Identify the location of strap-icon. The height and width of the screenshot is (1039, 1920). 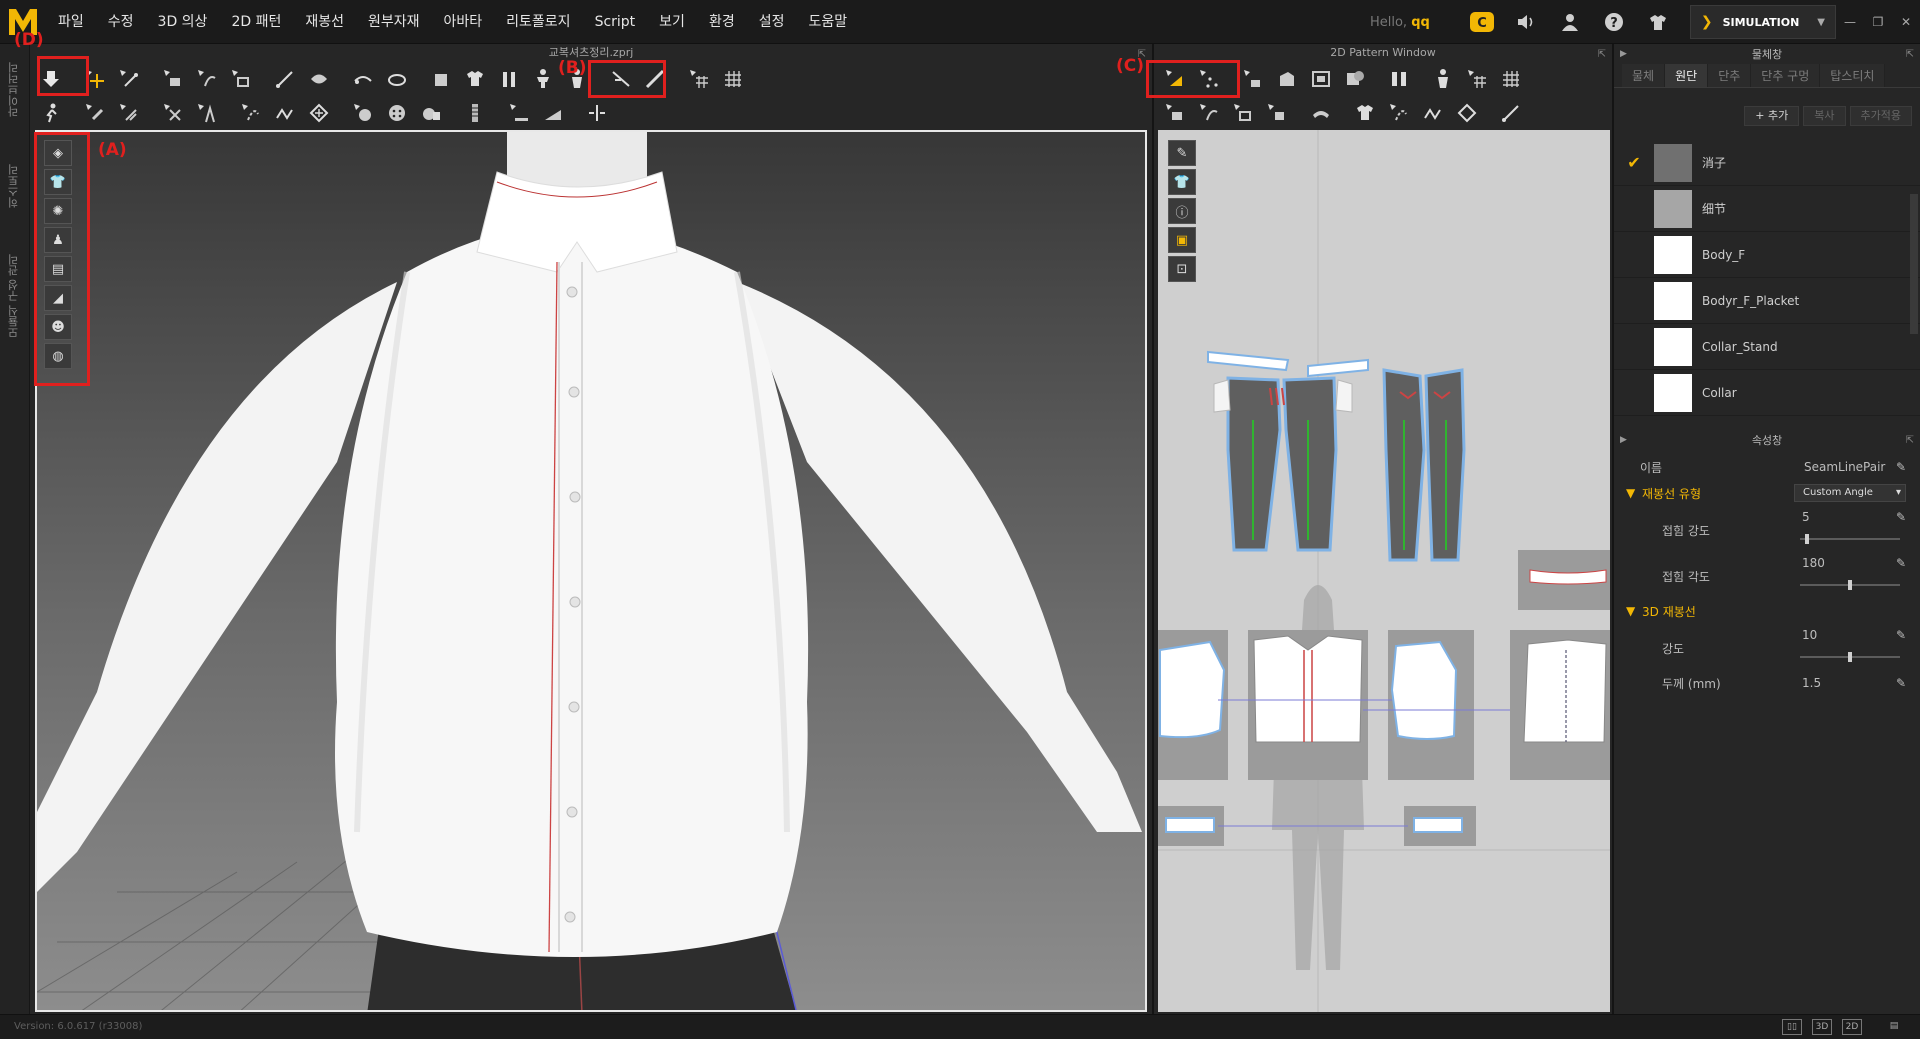
(397, 79).